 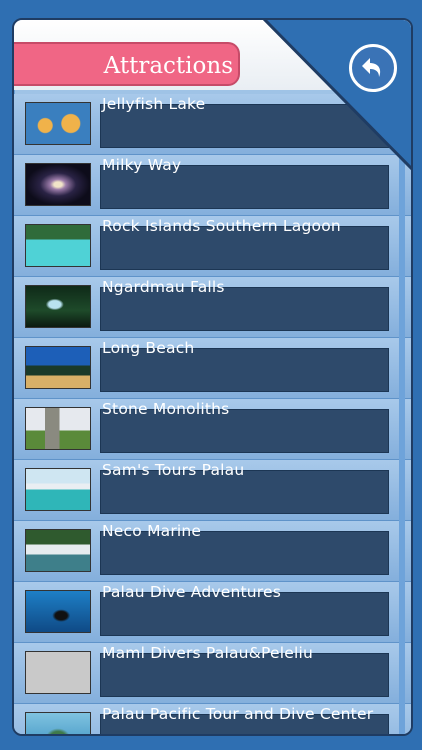 I want to click on list-item-neco-marine: Neco Marine, so click(x=212, y=551).